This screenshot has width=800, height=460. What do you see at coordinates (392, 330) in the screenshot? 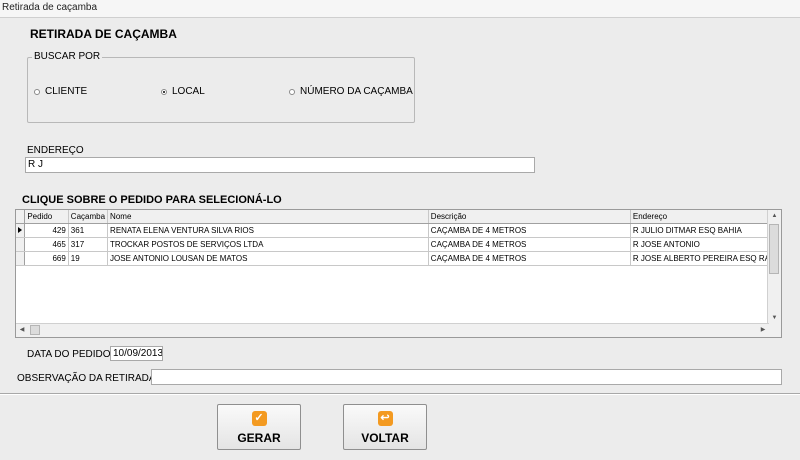
I see `horizontal-scrollbar: ◀ ▶` at bounding box center [392, 330].